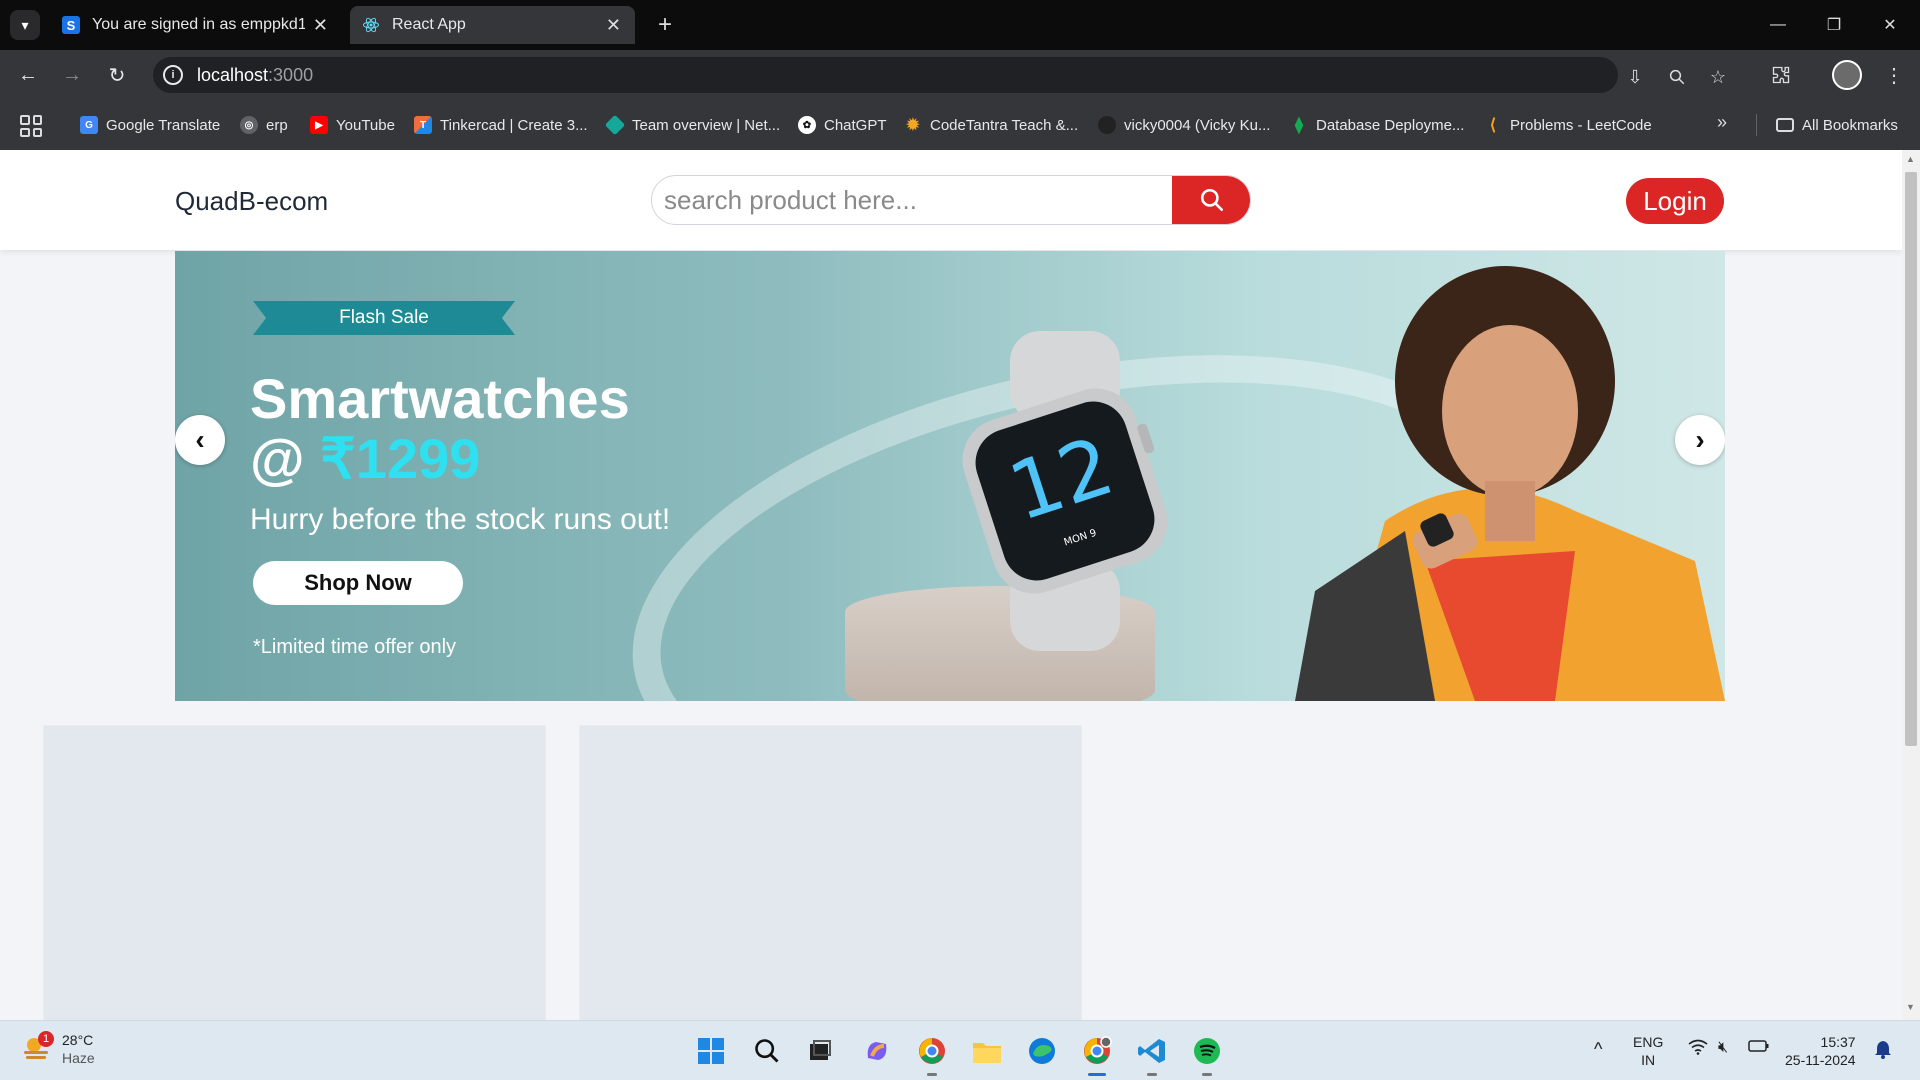 This screenshot has width=1920, height=1080. Describe the element at coordinates (960, 1050) in the screenshot. I see `windows-taskbar: 1 28°C Haze ^ ENG IN 🔇︎ 15:37 25-11-2024` at that location.